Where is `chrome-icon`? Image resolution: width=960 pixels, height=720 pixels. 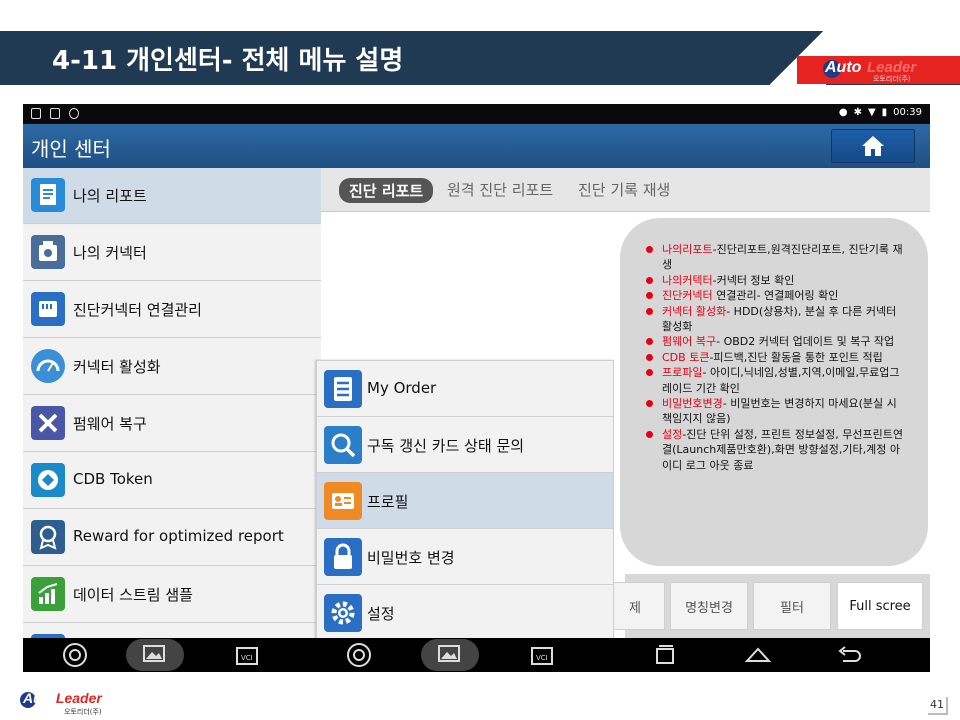
chrome-icon is located at coordinates (75, 655).